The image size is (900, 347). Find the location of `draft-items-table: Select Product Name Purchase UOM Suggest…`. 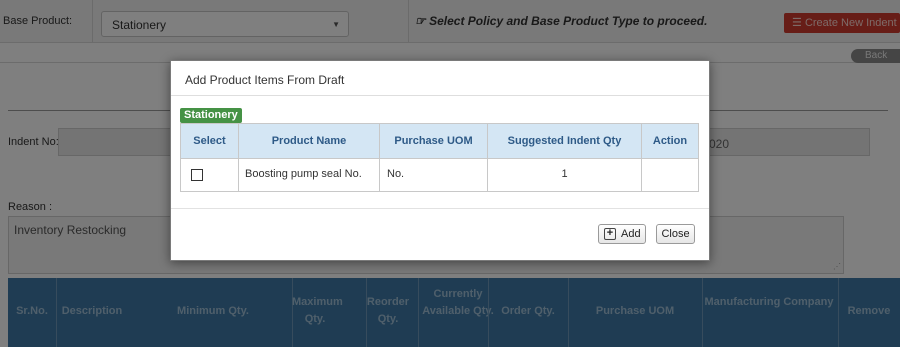

draft-items-table: Select Product Name Purchase UOM Suggest… is located at coordinates (439, 157).